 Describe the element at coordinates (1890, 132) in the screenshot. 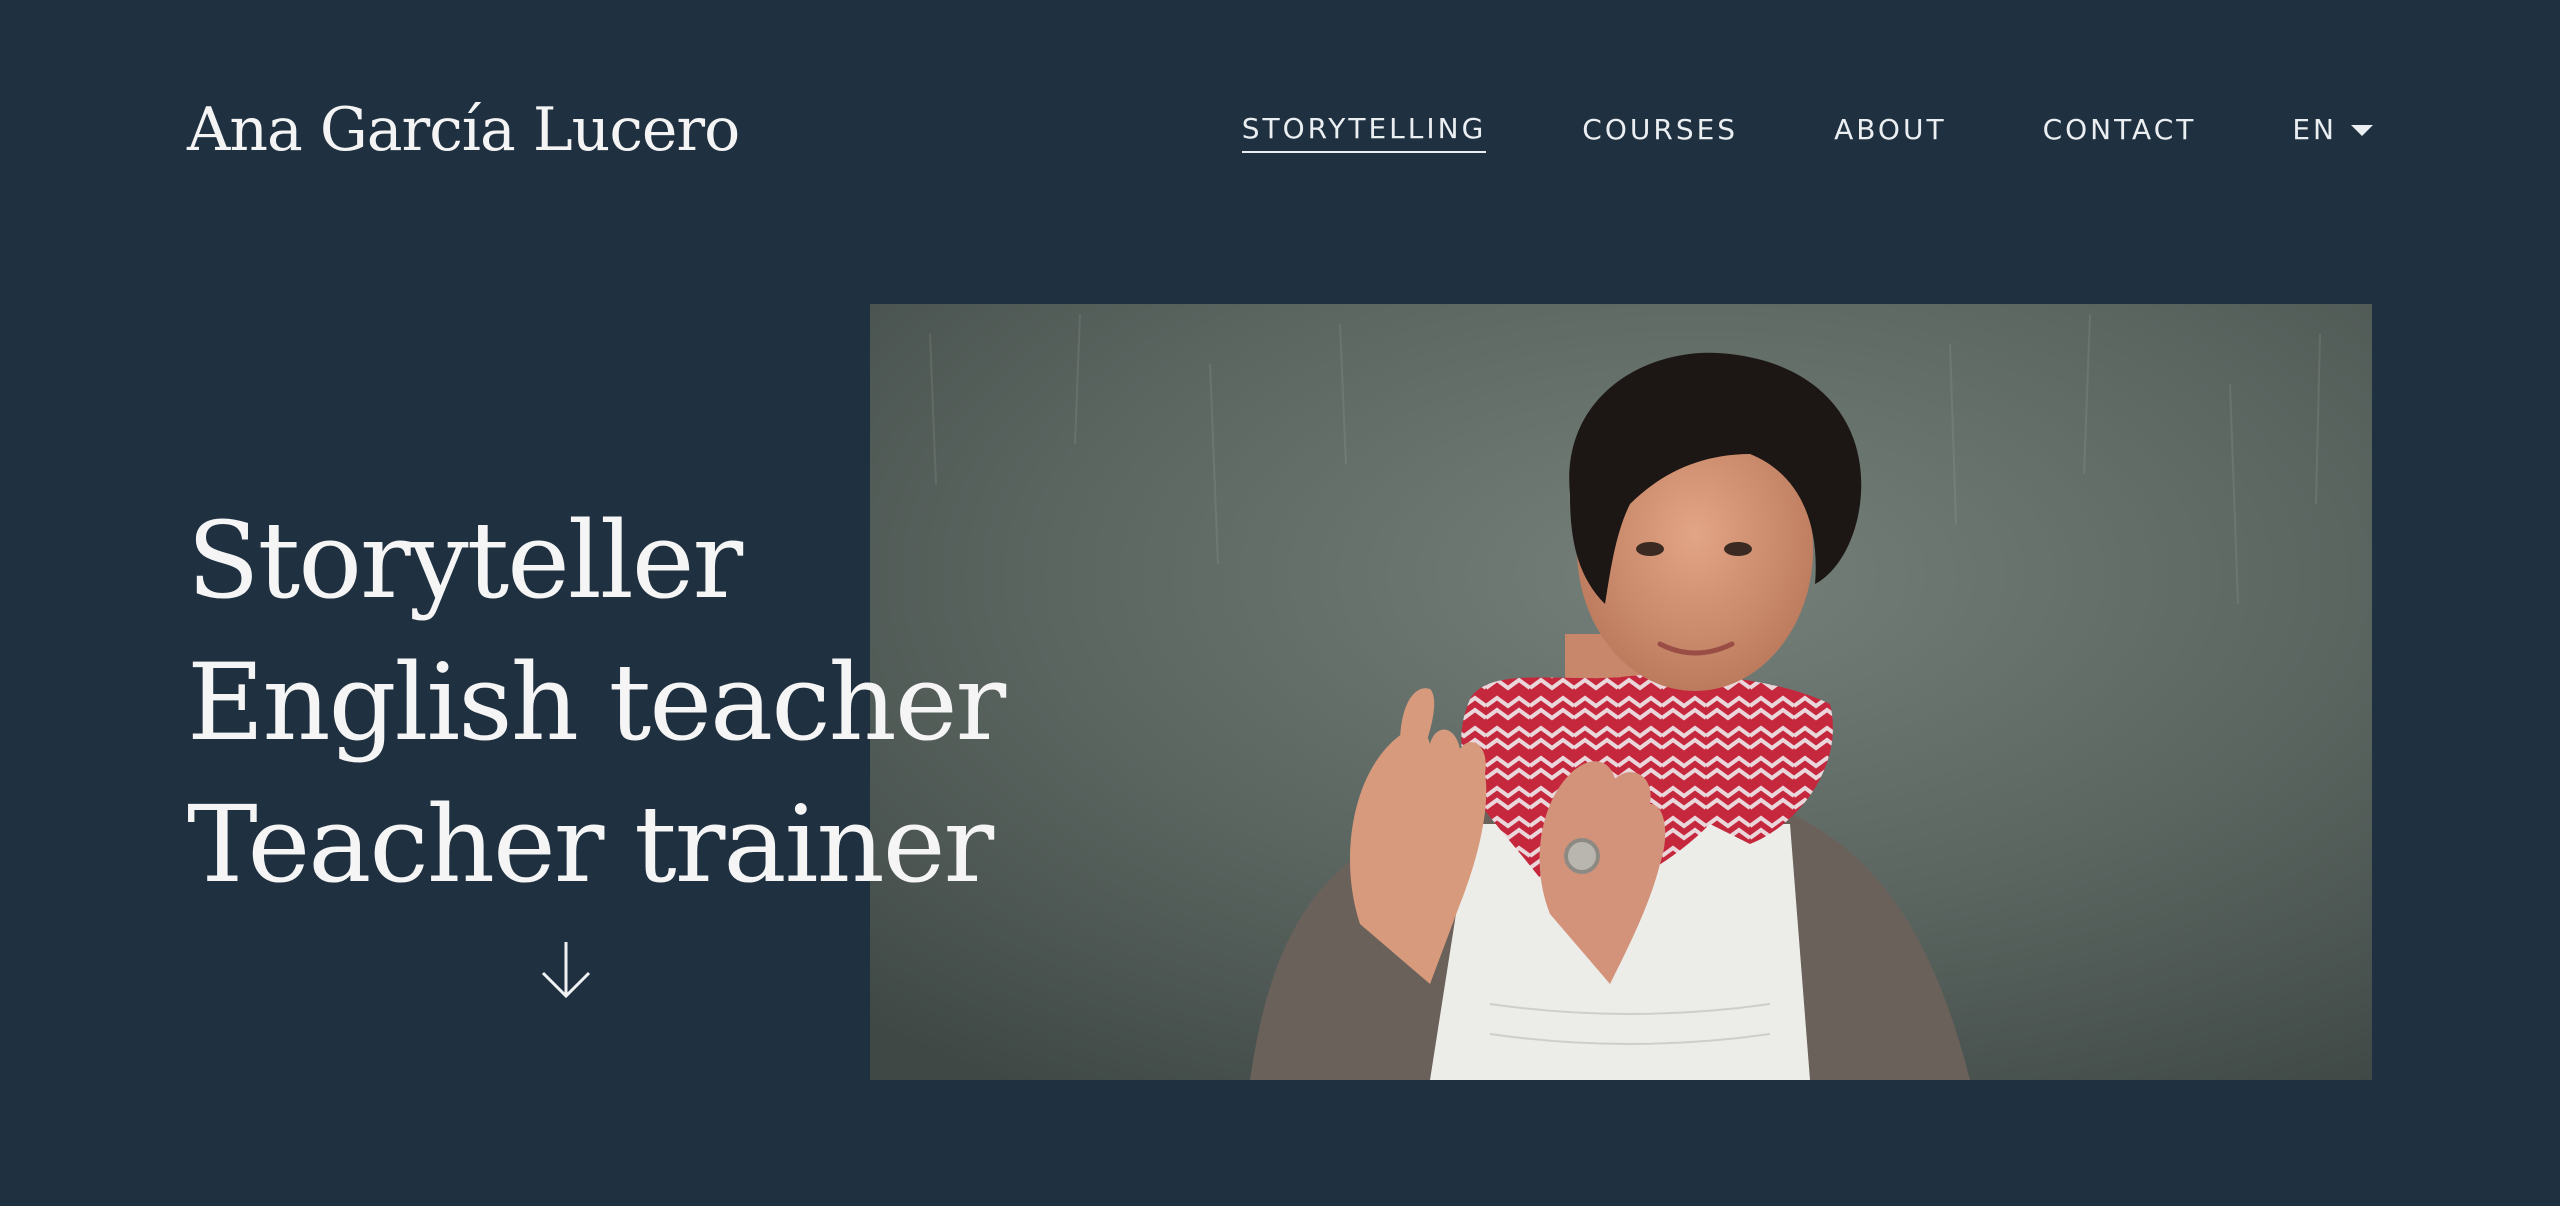

I see `nav-about: ABOUT` at that location.